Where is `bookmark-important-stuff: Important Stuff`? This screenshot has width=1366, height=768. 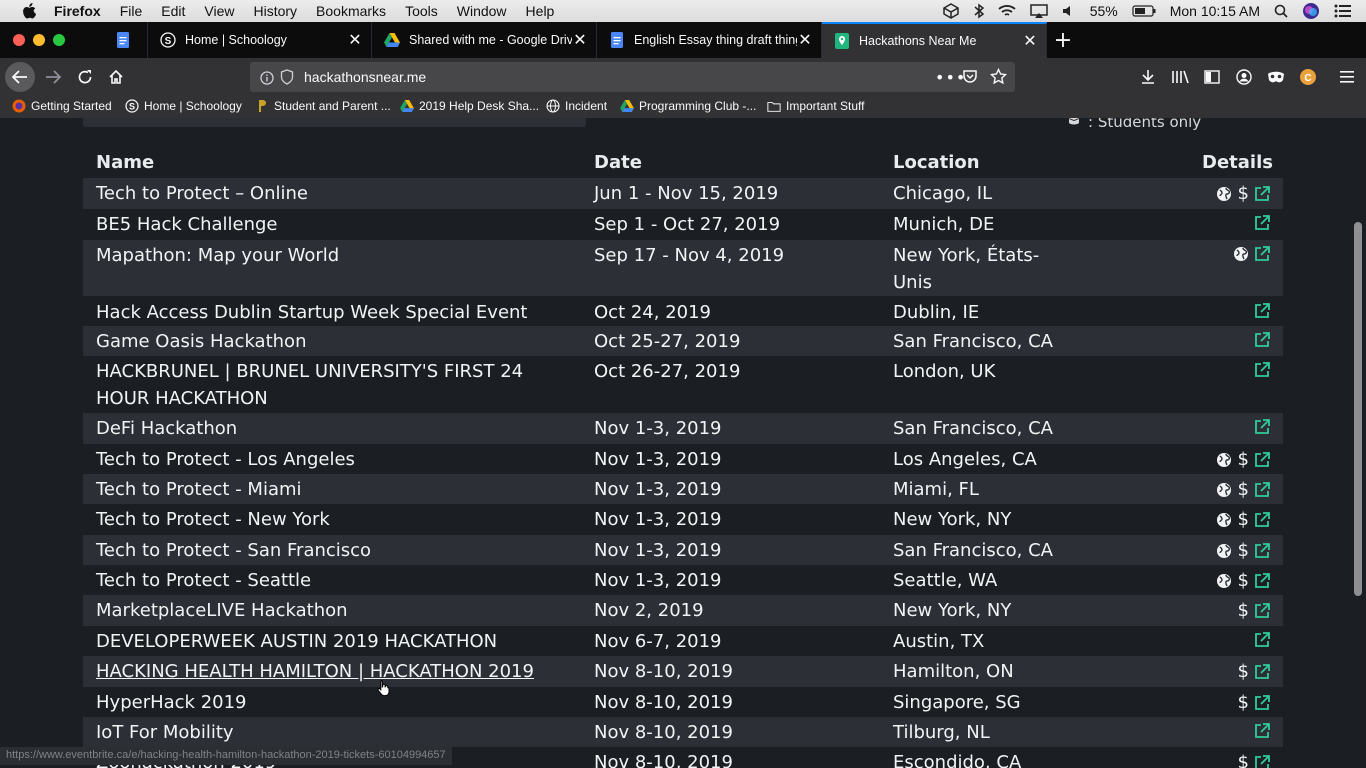 bookmark-important-stuff: Important Stuff is located at coordinates (816, 106).